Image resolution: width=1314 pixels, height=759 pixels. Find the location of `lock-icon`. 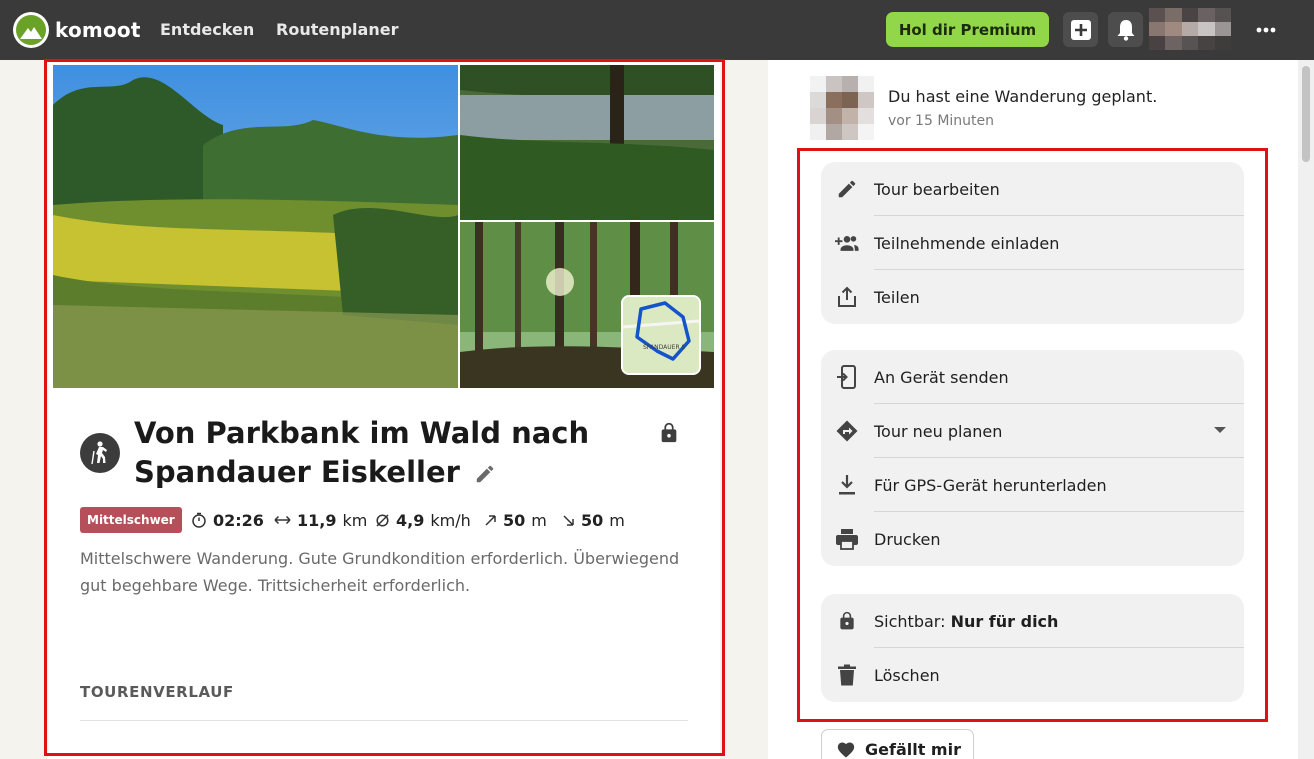

lock-icon is located at coordinates (847, 621).